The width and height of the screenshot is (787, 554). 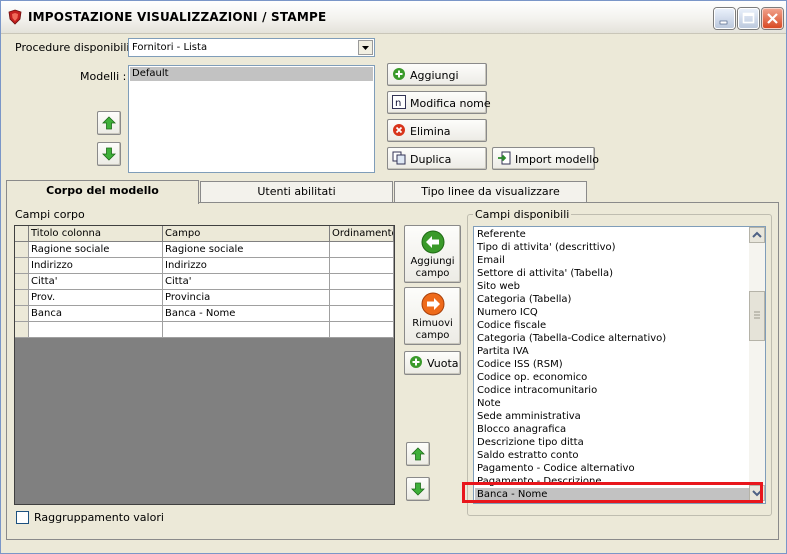 What do you see at coordinates (246, 330) in the screenshot?
I see `cell-campo` at bounding box center [246, 330].